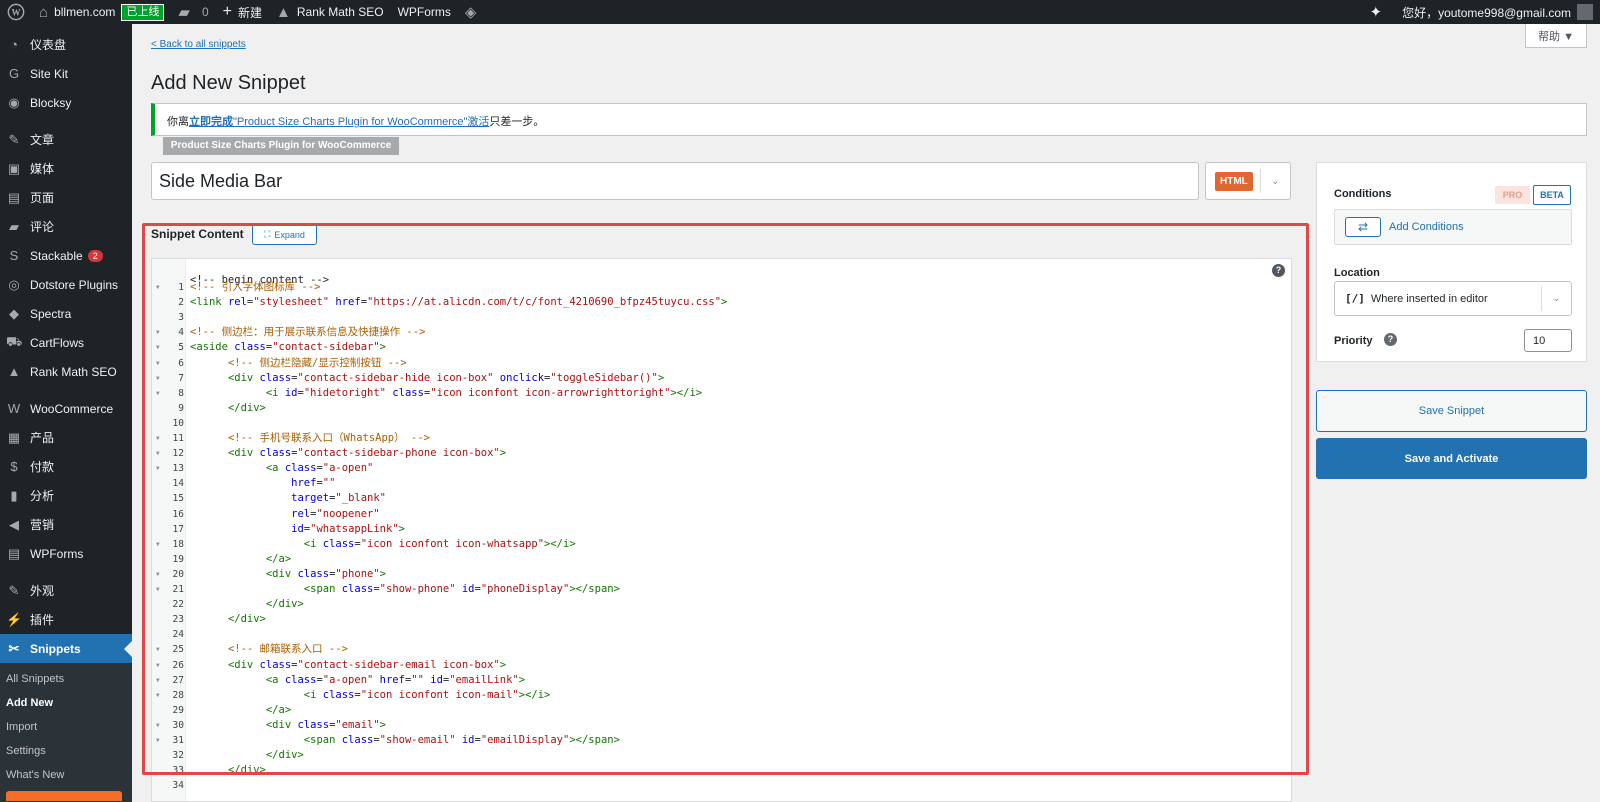  I want to click on code-line: 16 rel="noopener", so click(721, 514).